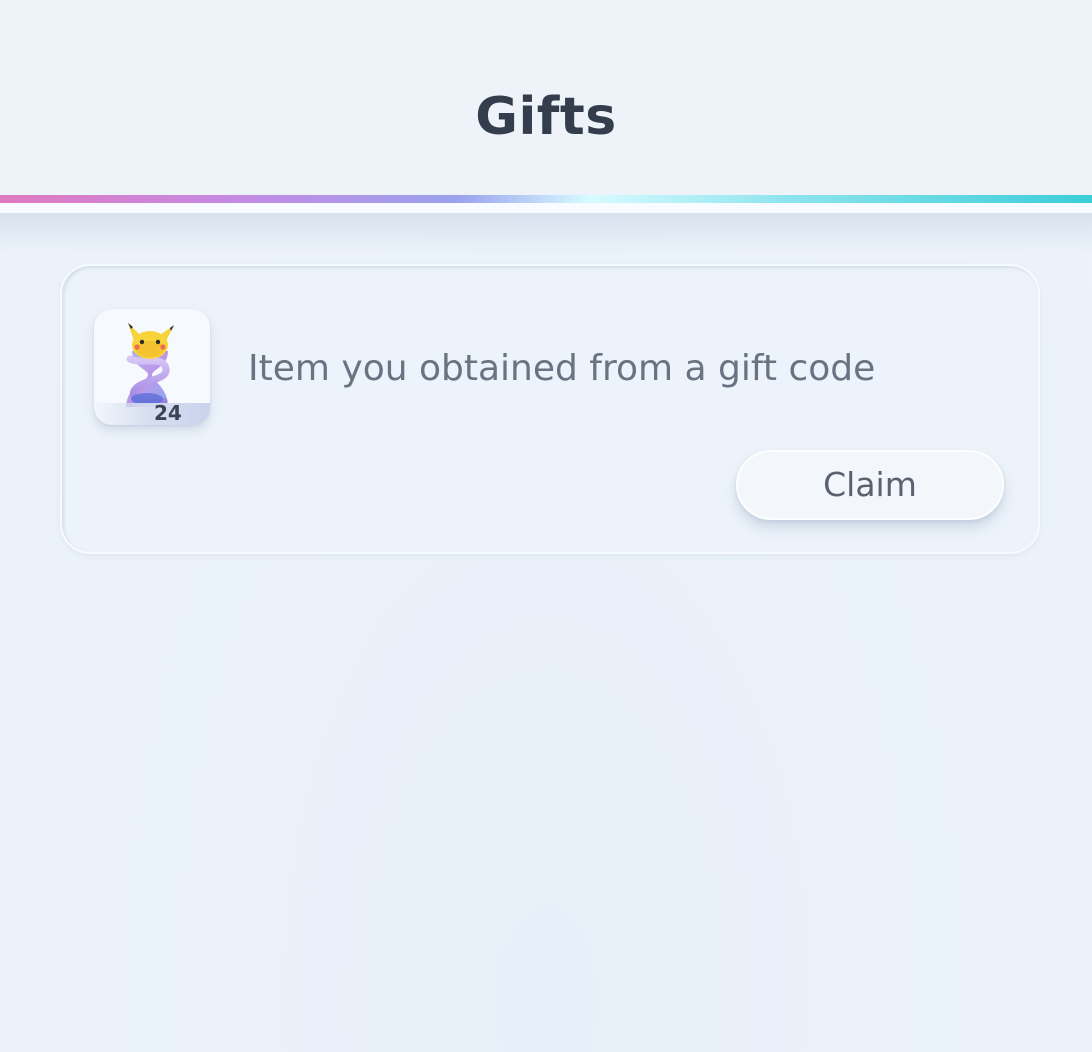 The image size is (1092, 1052). Describe the element at coordinates (168, 413) in the screenshot. I see `item-quantity: 24` at that location.